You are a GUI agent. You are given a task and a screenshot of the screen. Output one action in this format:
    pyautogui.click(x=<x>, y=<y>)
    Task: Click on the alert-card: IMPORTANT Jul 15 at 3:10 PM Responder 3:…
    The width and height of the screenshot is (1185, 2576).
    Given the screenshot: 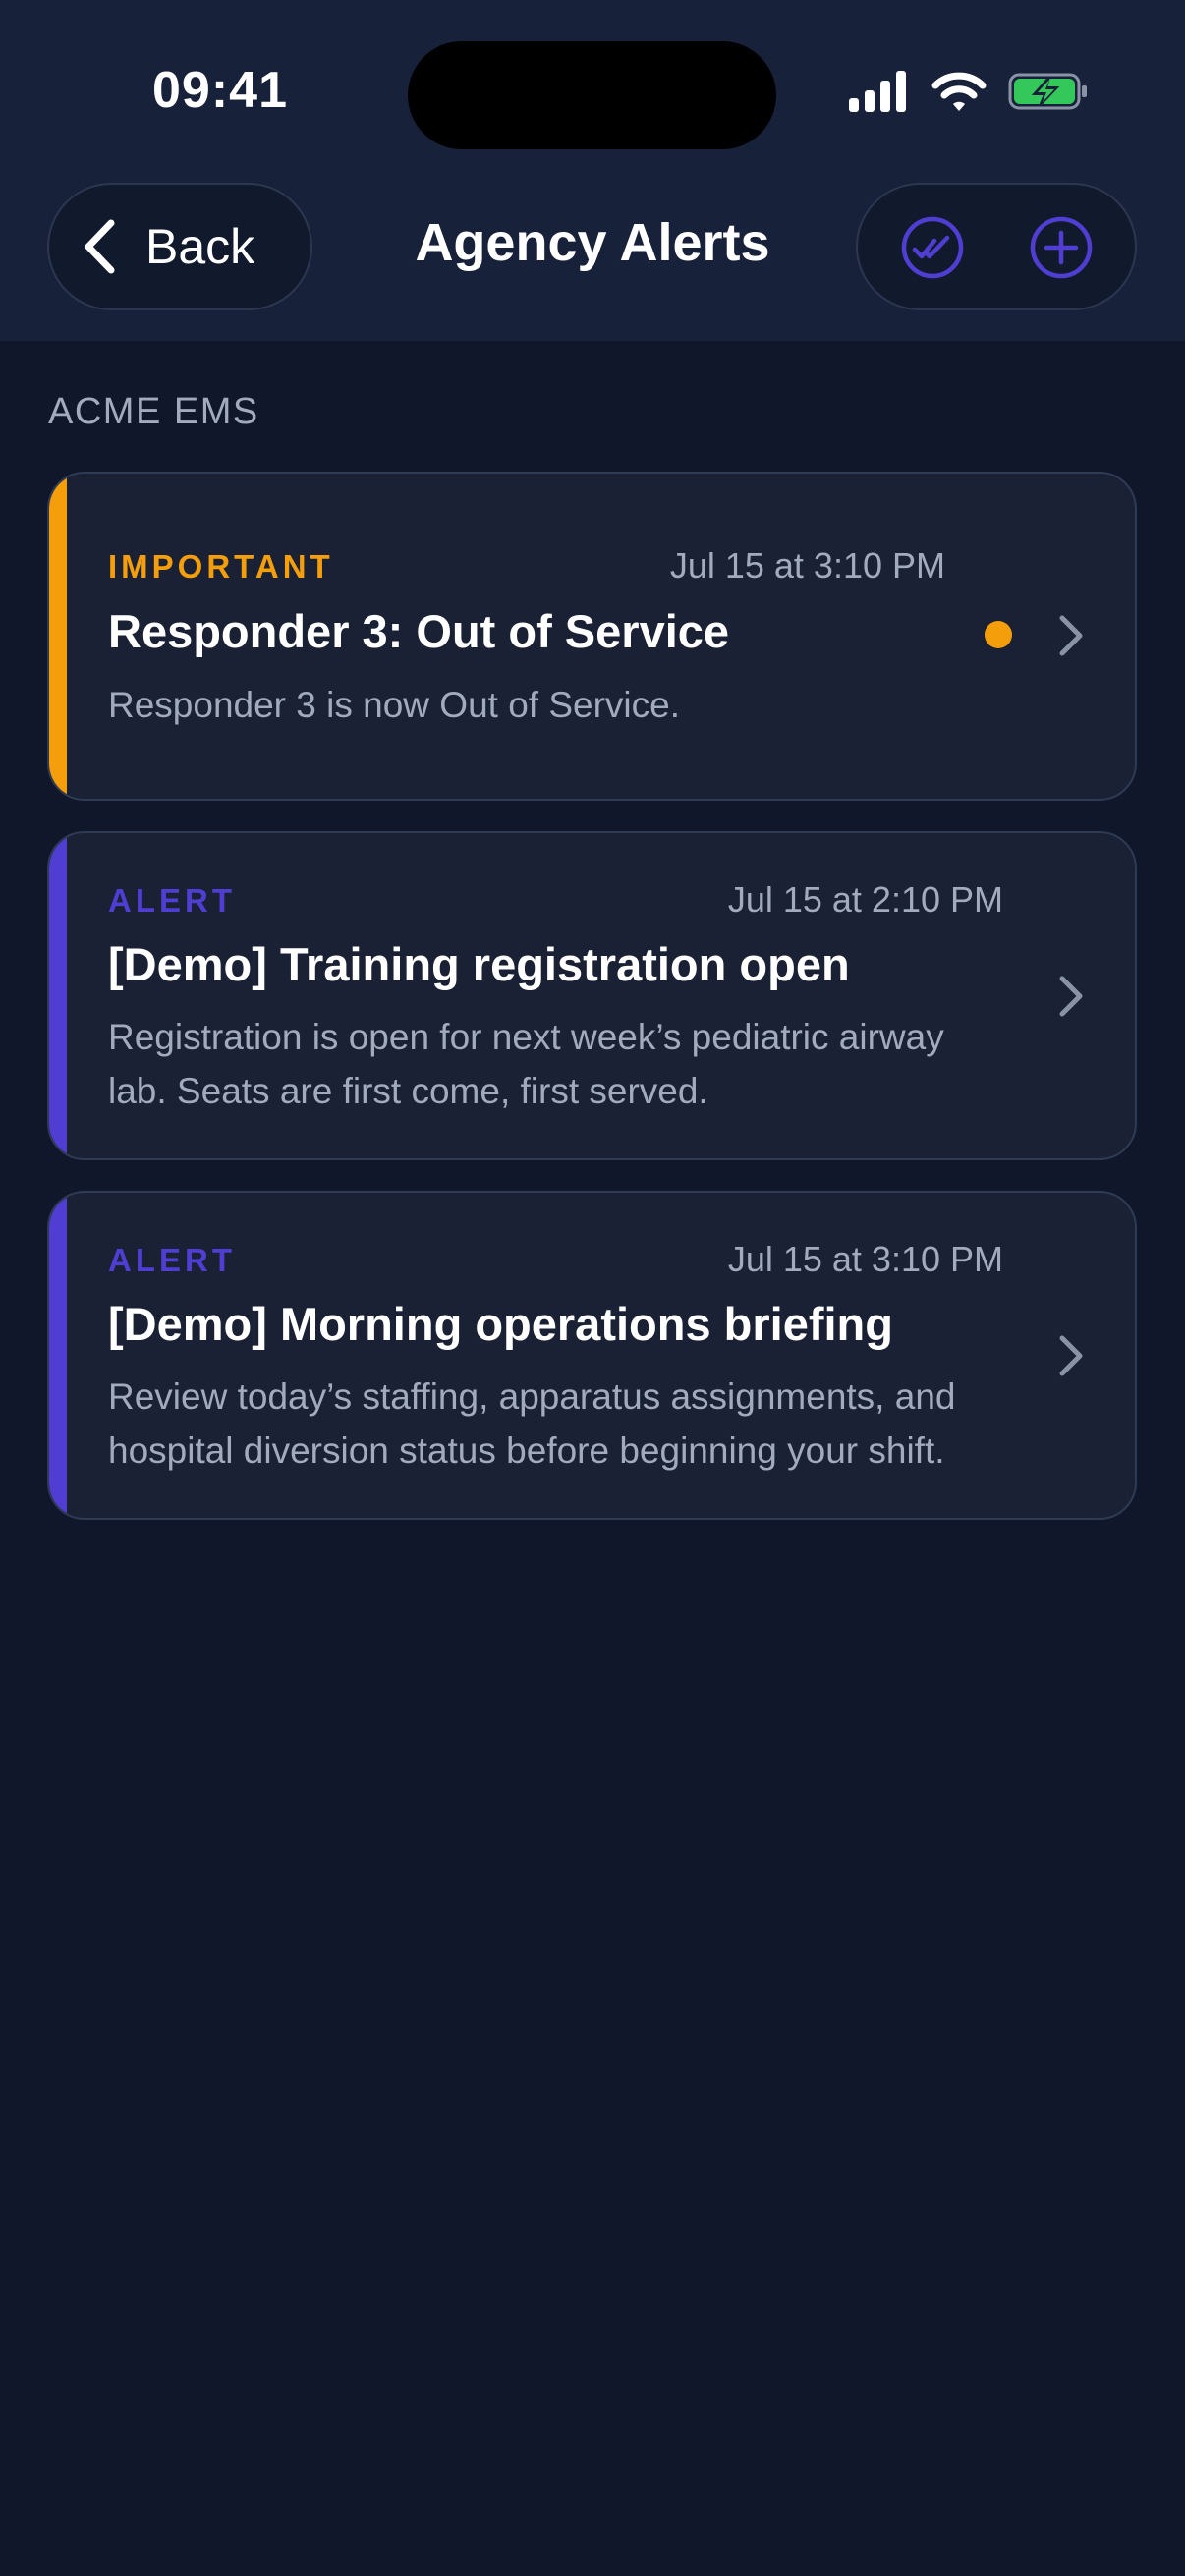 What is the action you would take?
    pyautogui.click(x=592, y=636)
    